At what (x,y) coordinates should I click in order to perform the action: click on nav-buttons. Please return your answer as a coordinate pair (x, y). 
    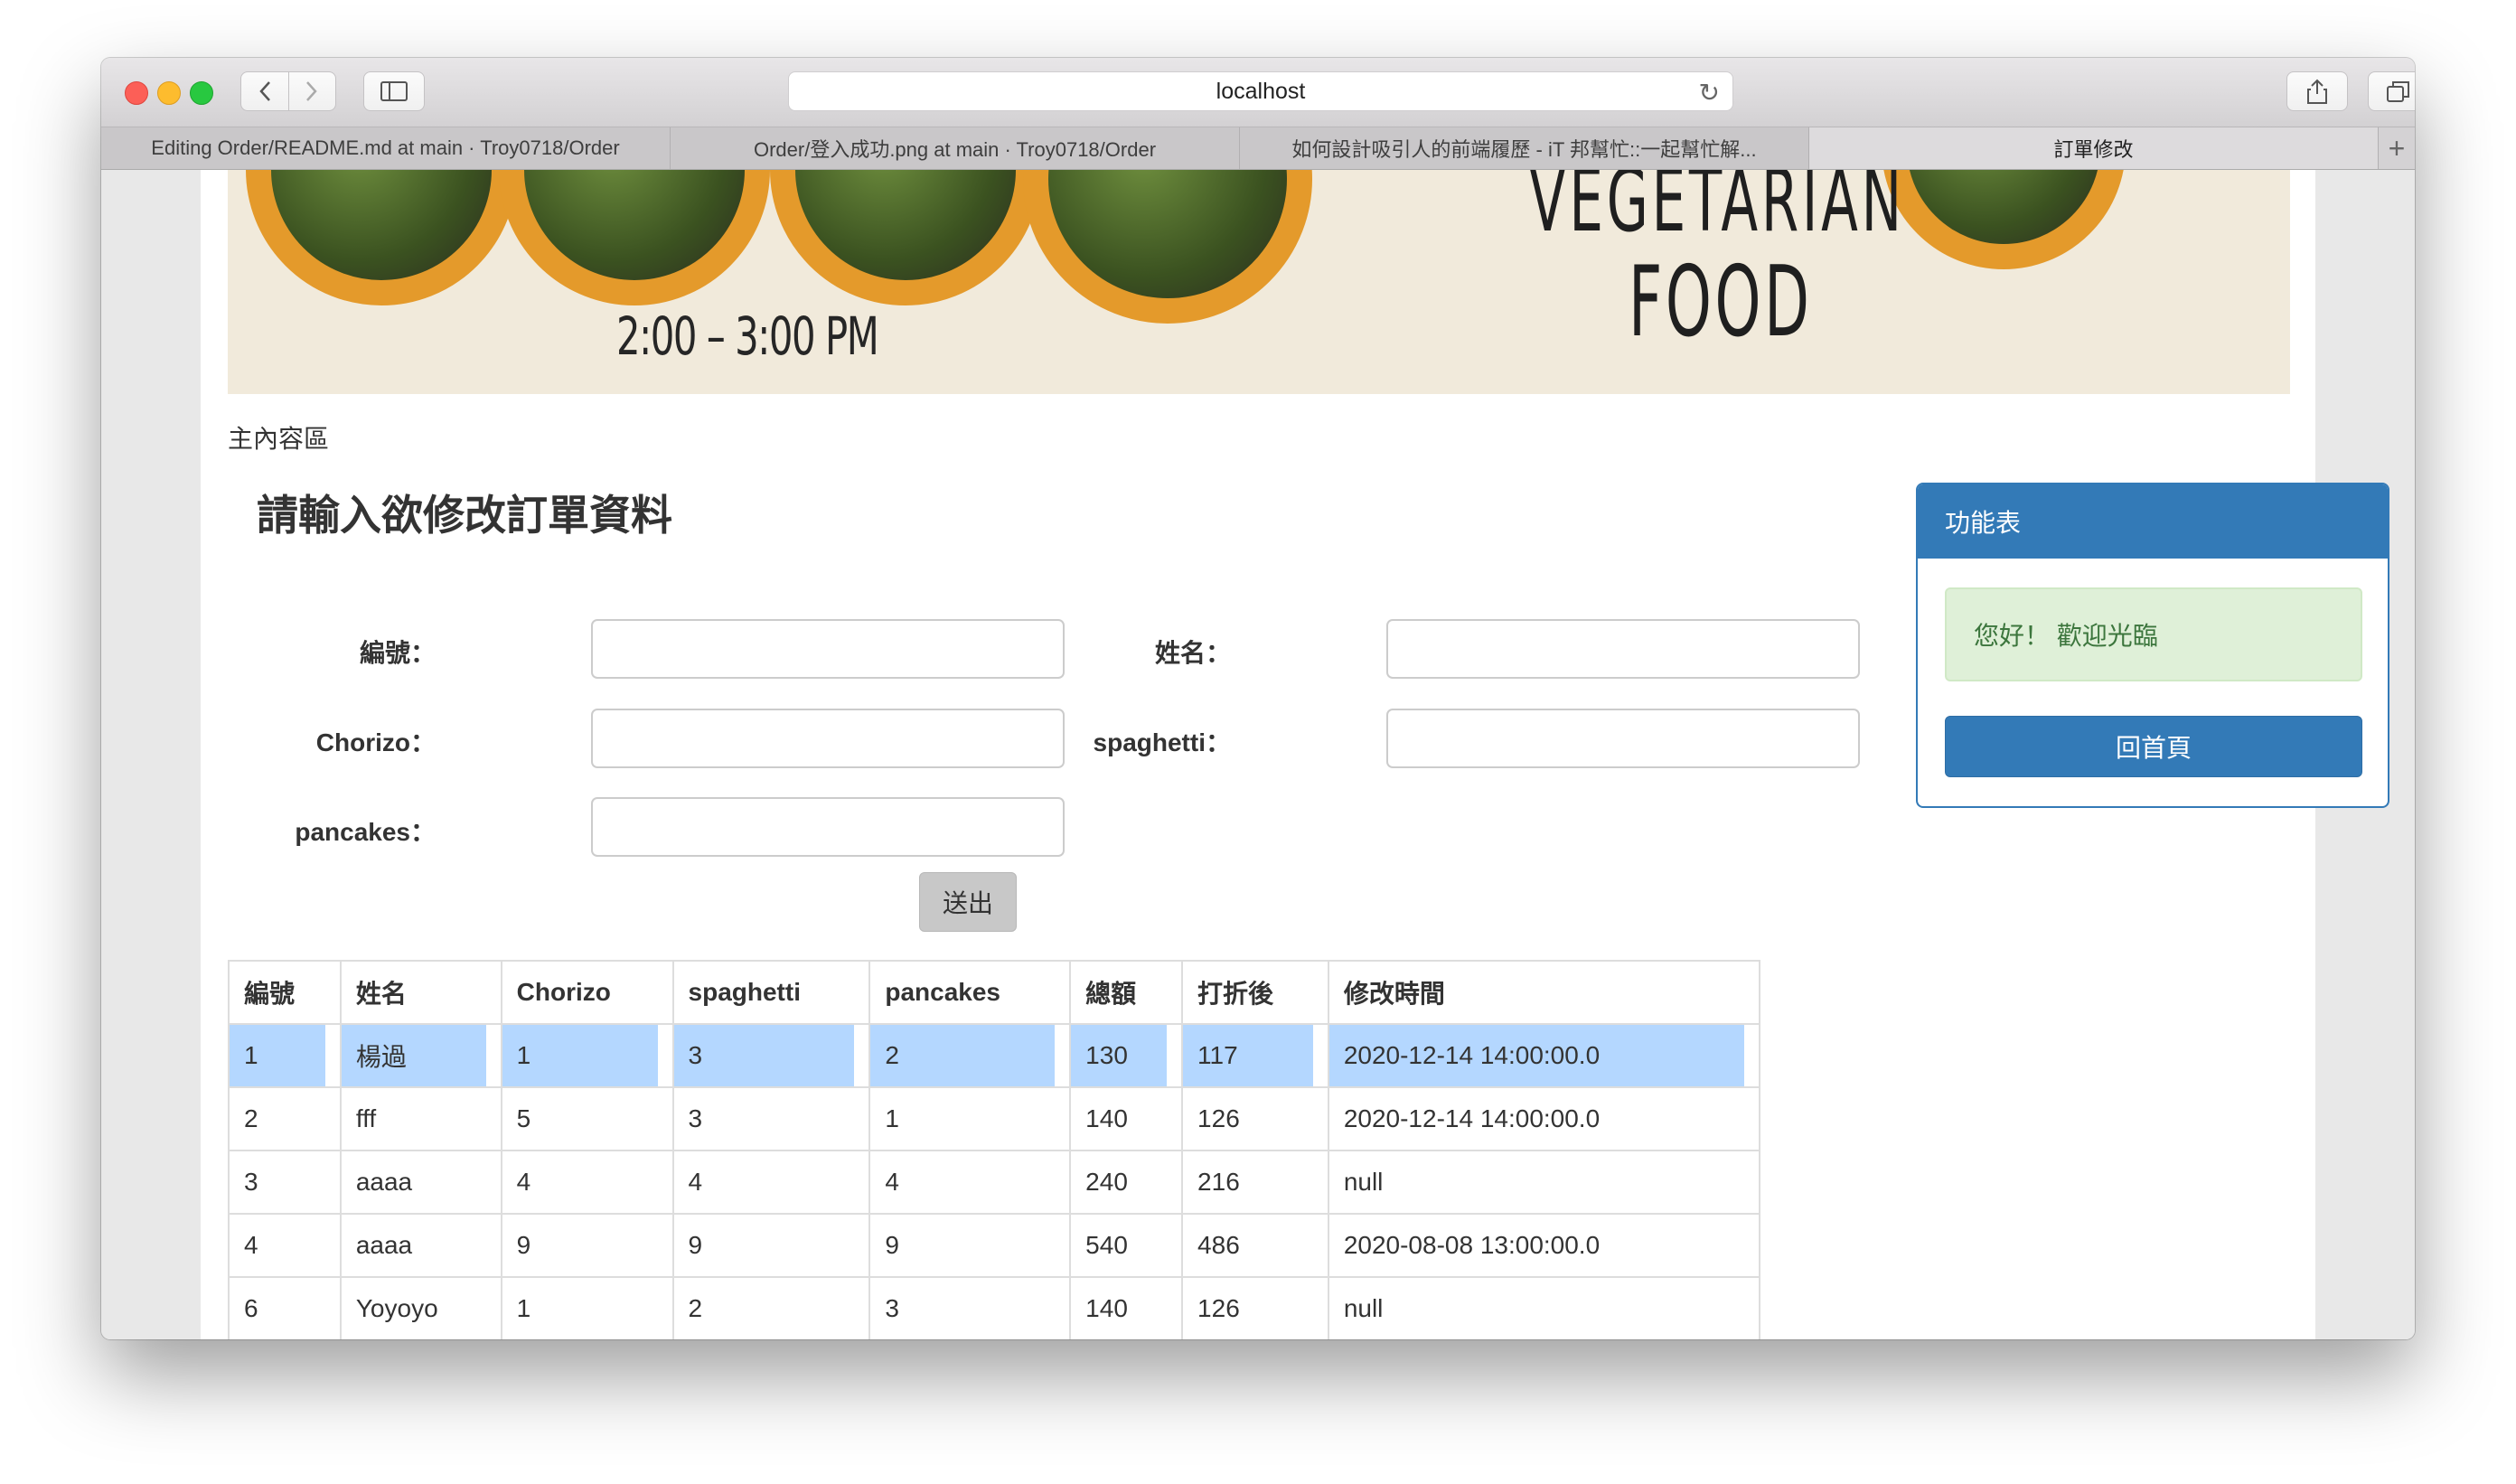
    Looking at the image, I should click on (288, 91).